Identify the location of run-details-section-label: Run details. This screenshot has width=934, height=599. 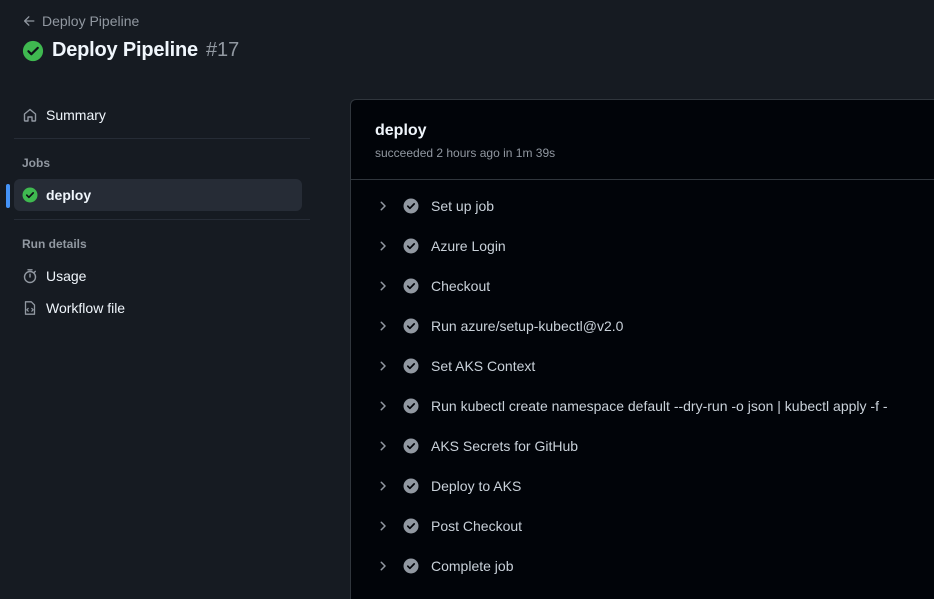
(54, 244).